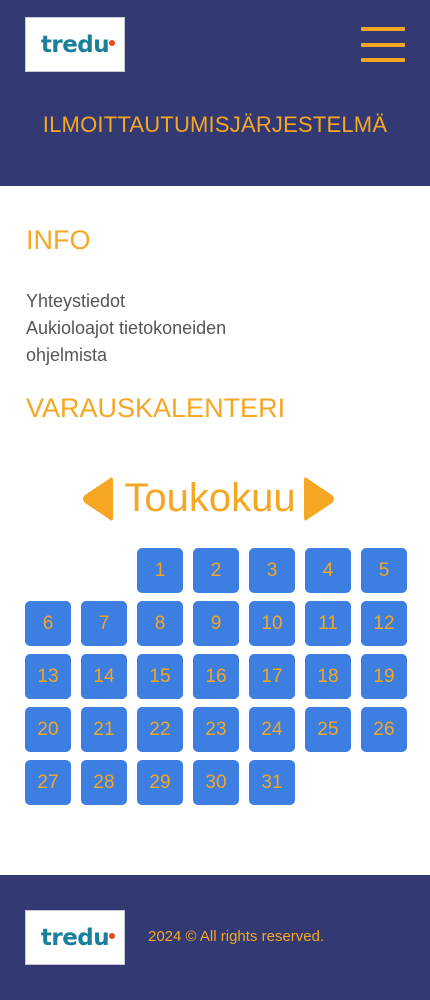 The width and height of the screenshot is (430, 1000). What do you see at coordinates (160, 676) in the screenshot?
I see `calendar-day-15: 15` at bounding box center [160, 676].